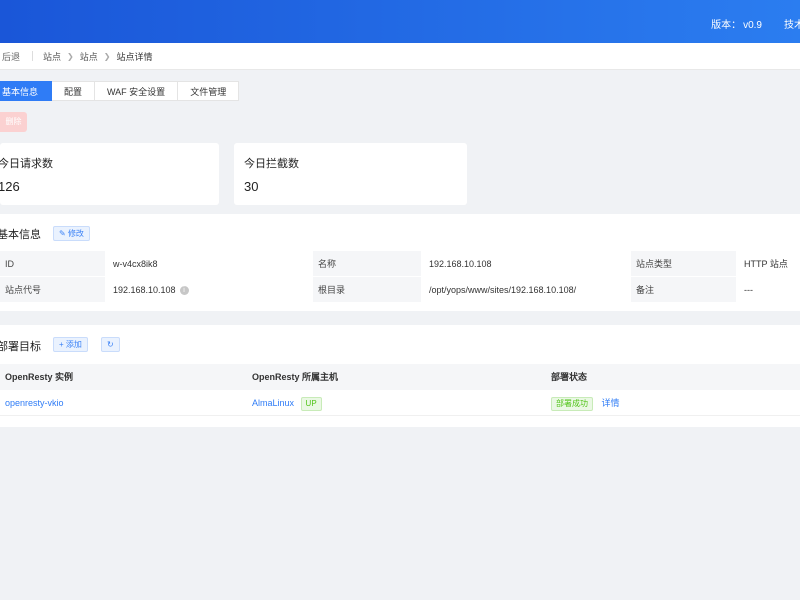  What do you see at coordinates (89, 56) in the screenshot?
I see `breadcrumb-item-sites-2: 站点` at bounding box center [89, 56].